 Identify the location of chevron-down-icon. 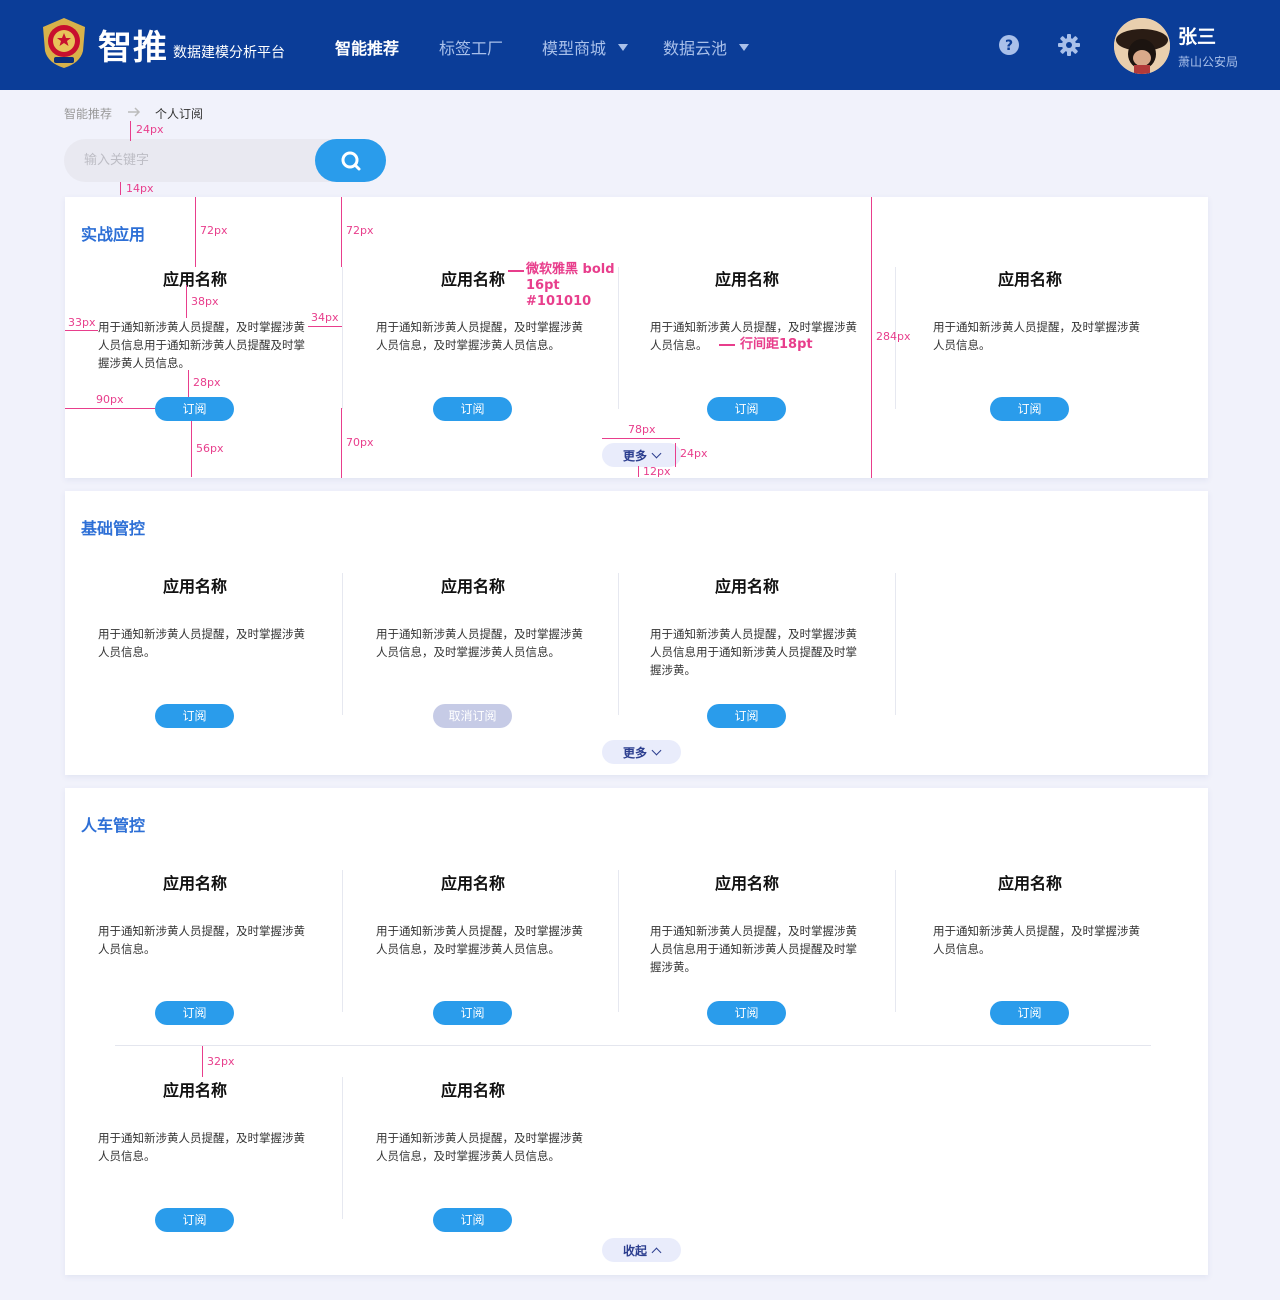
(656, 453).